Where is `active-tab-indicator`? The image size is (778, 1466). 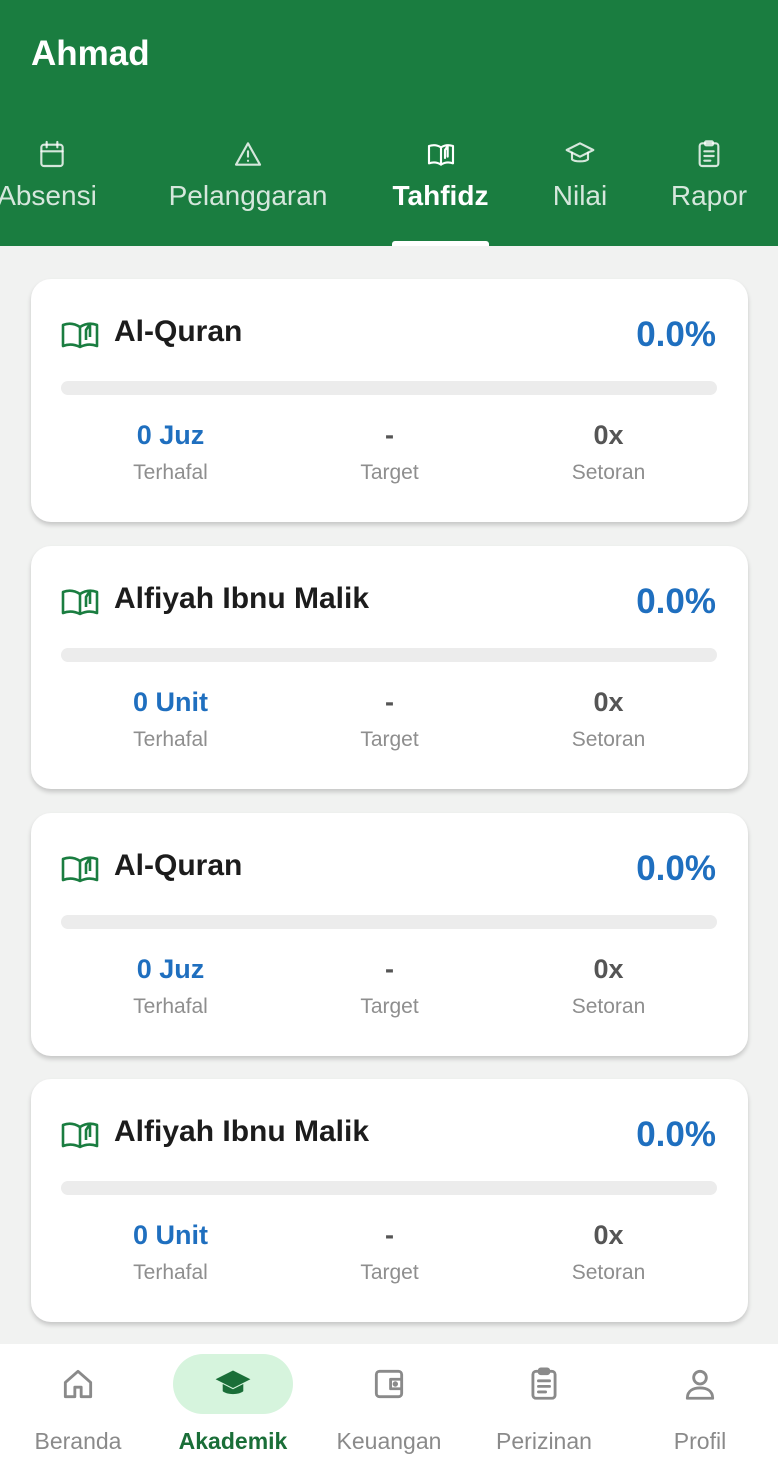
active-tab-indicator is located at coordinates (440, 243).